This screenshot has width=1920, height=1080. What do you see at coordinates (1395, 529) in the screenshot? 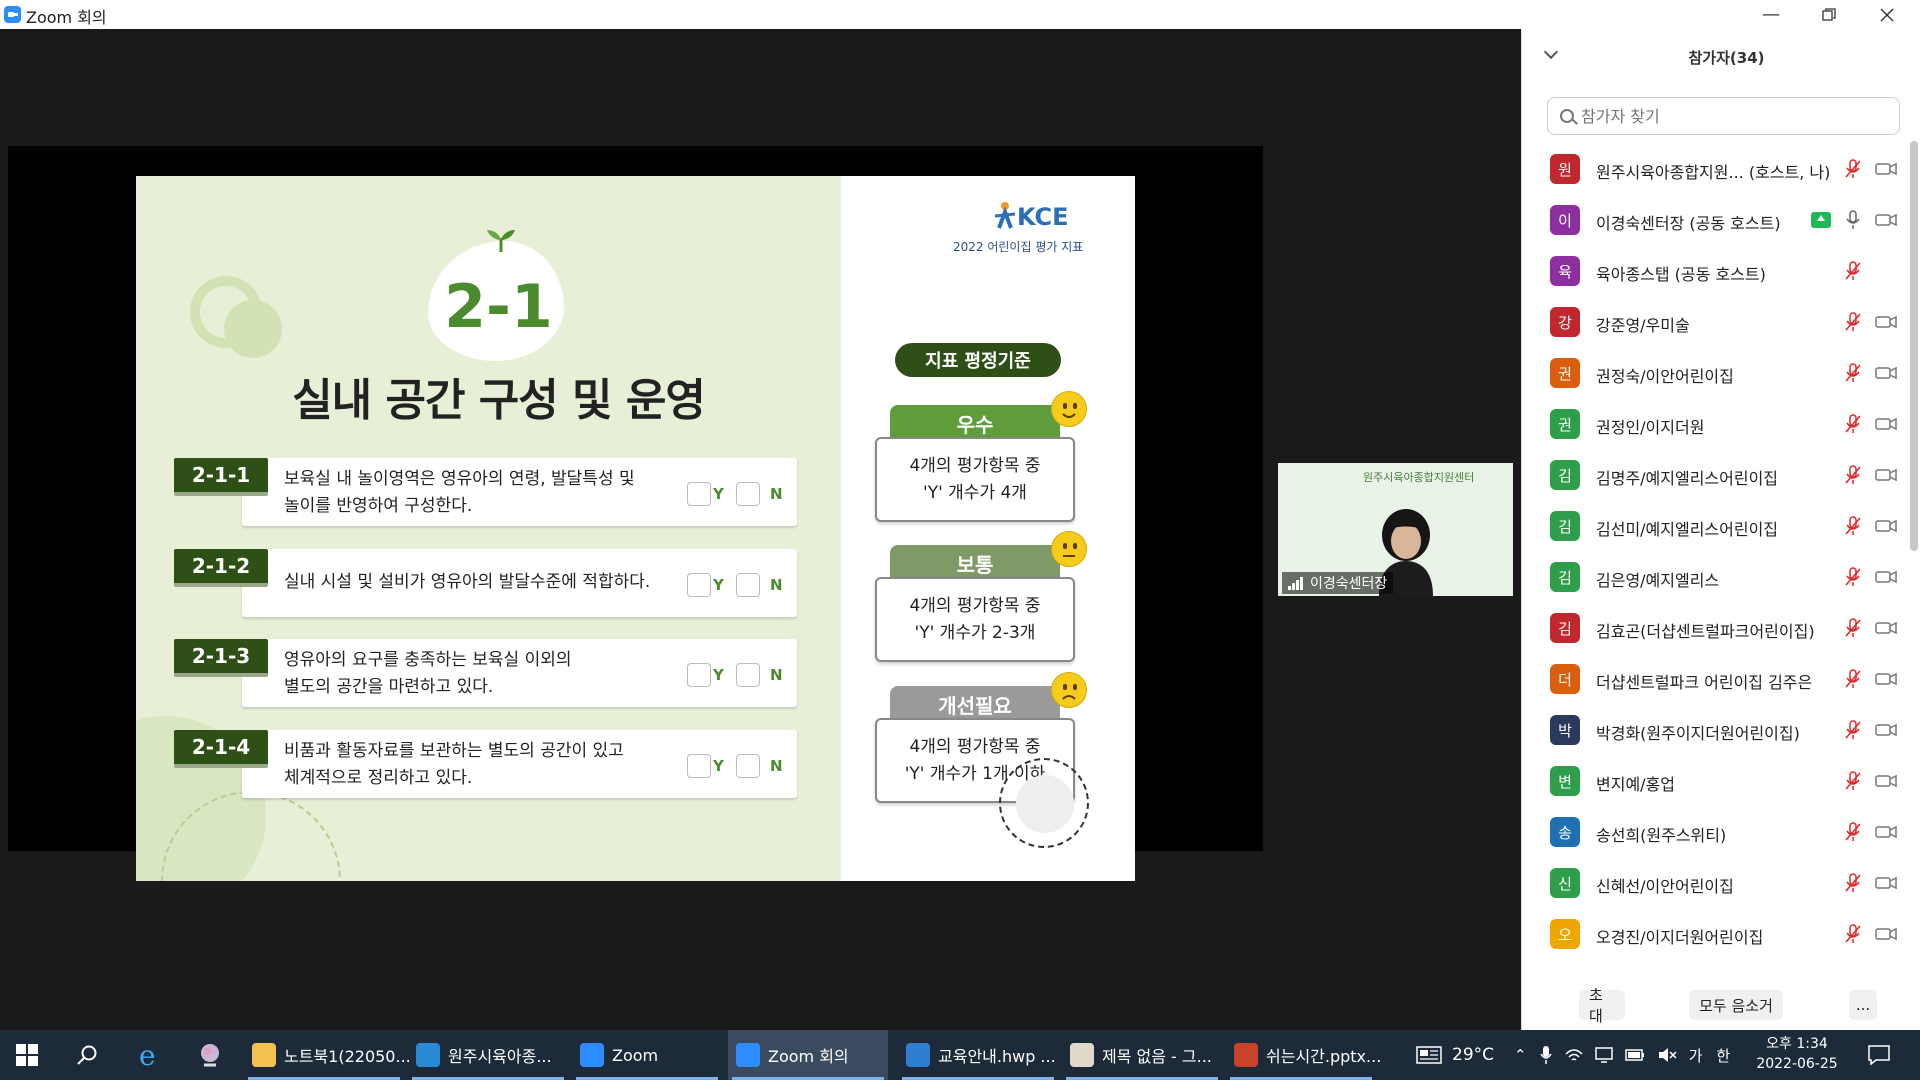
I see `video-tile: 원주시육아종합지원센터 이경숙센터장` at bounding box center [1395, 529].